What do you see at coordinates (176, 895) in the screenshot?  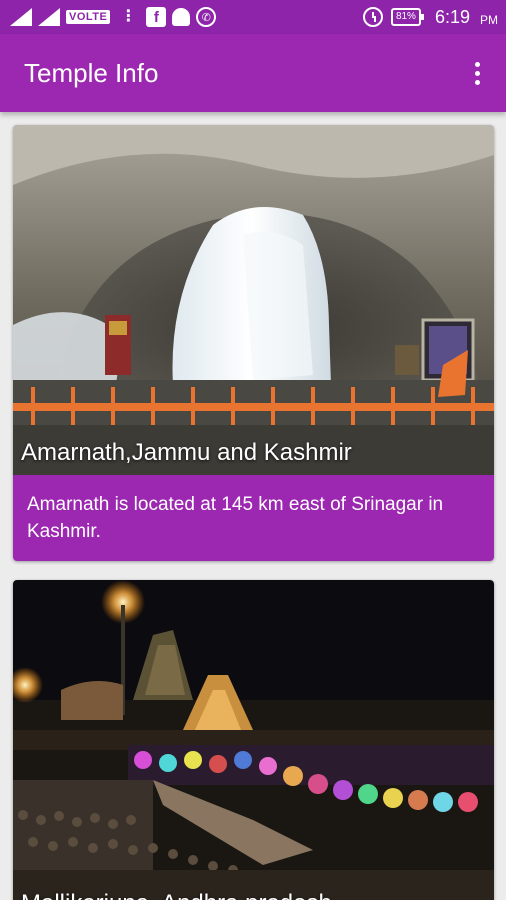 I see `temple-name: Mallikarjuna, Andhra pradesh` at bounding box center [176, 895].